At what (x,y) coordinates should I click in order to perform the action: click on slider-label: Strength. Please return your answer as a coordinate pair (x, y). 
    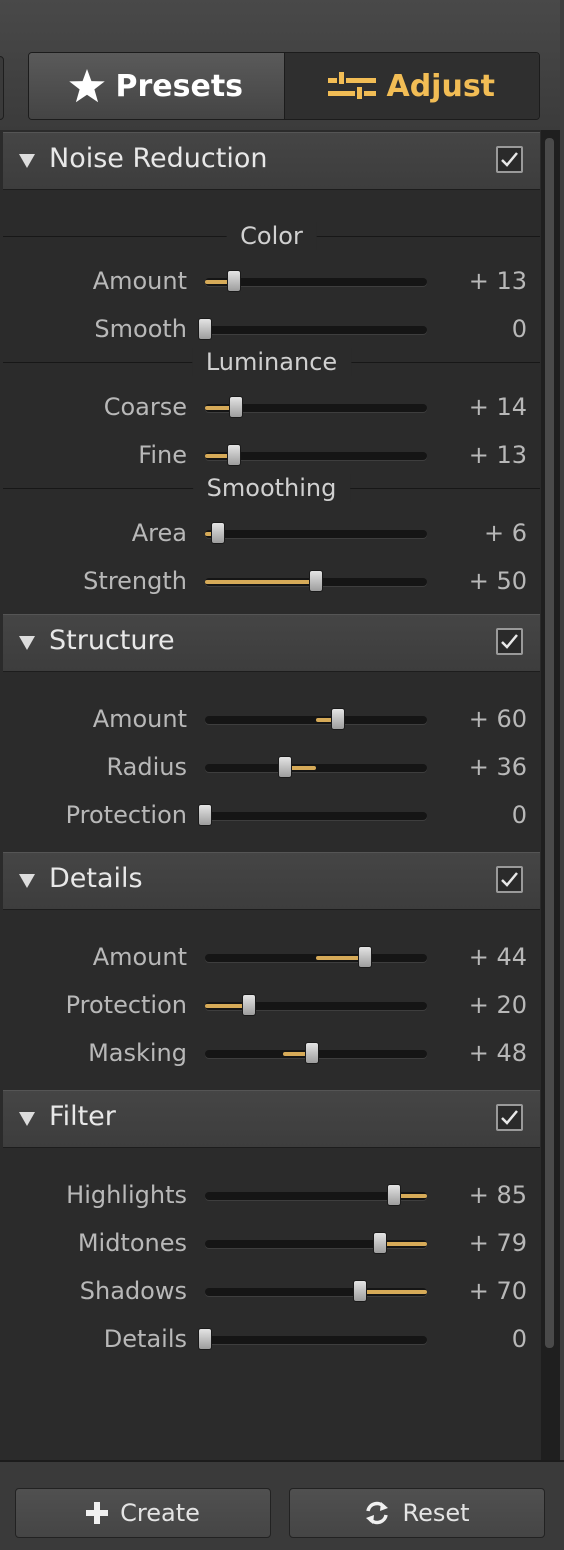
    Looking at the image, I should click on (135, 581).